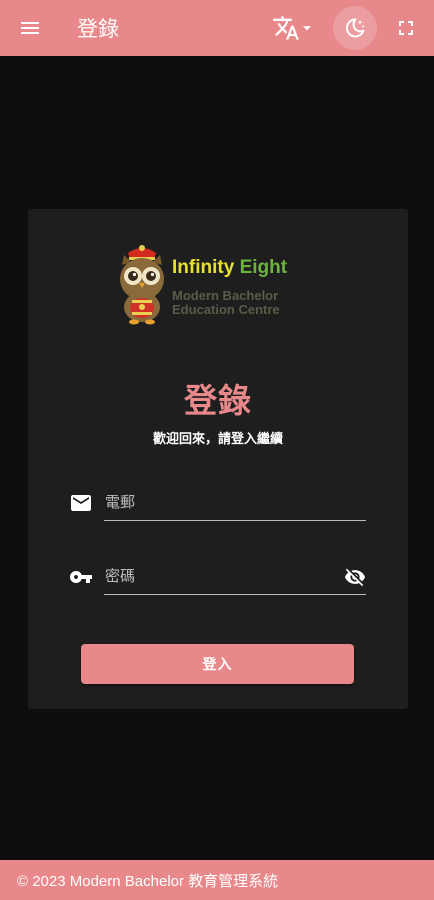 The width and height of the screenshot is (434, 900). Describe the element at coordinates (217, 664) in the screenshot. I see `login-button: 登入` at that location.